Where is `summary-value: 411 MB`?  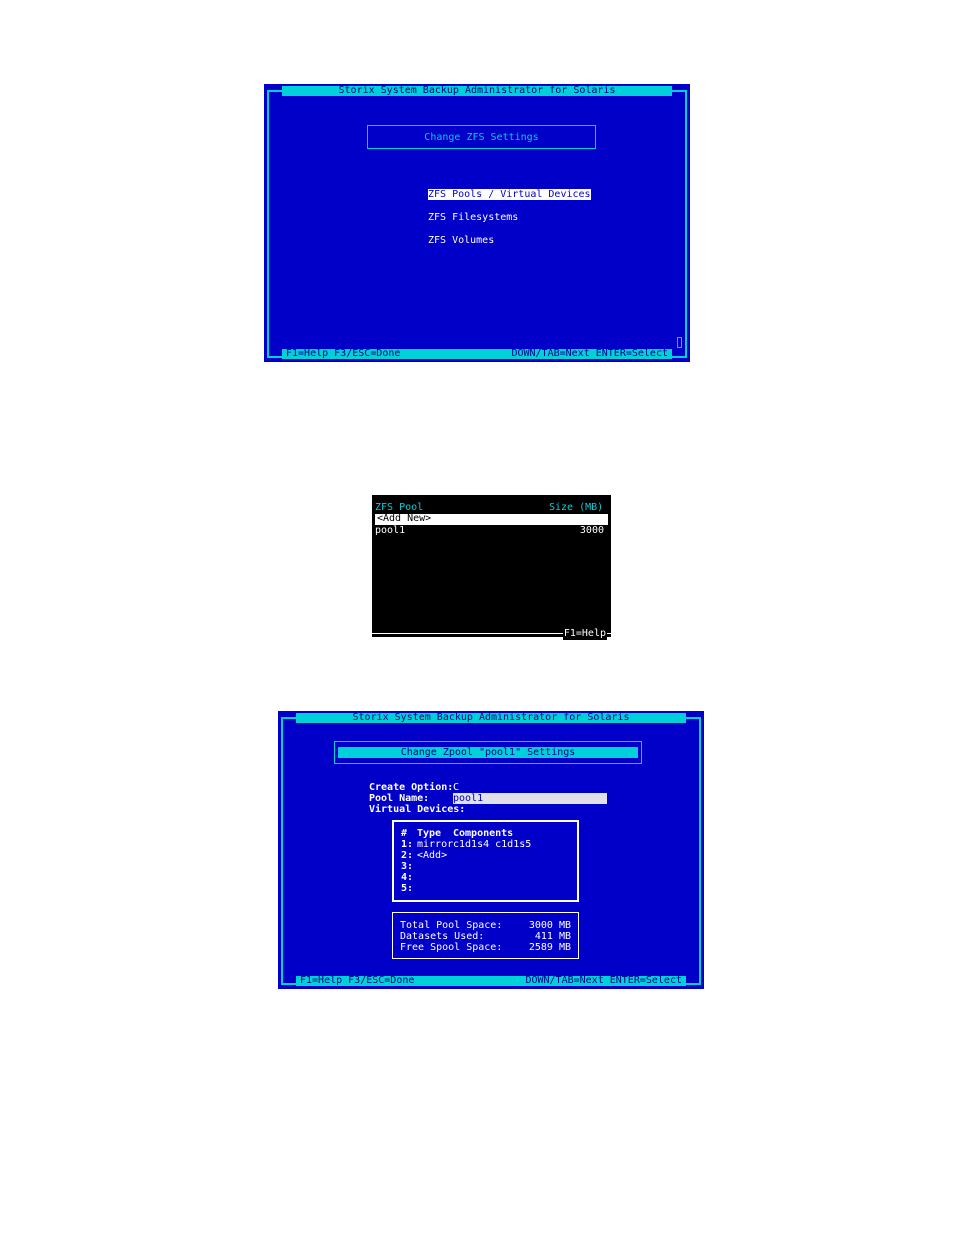
summary-value: 411 MB is located at coordinates (552, 936).